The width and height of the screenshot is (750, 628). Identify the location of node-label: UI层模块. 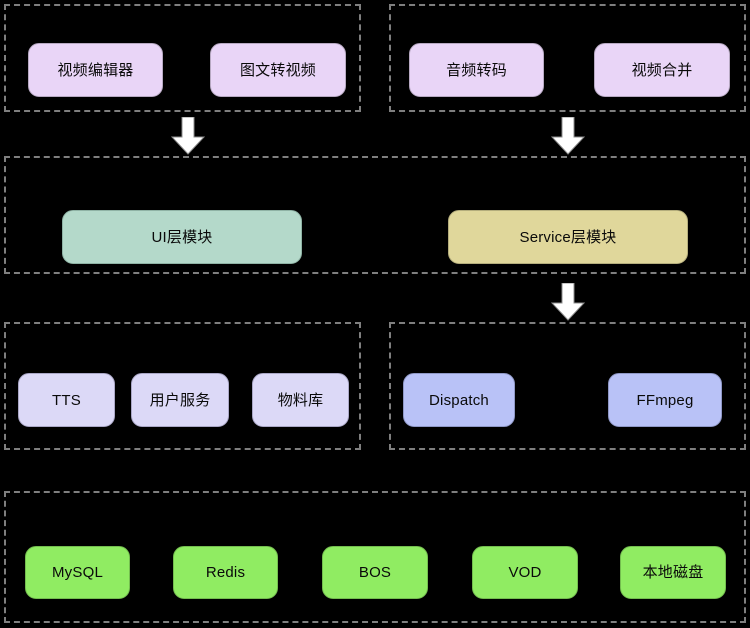
(182, 237).